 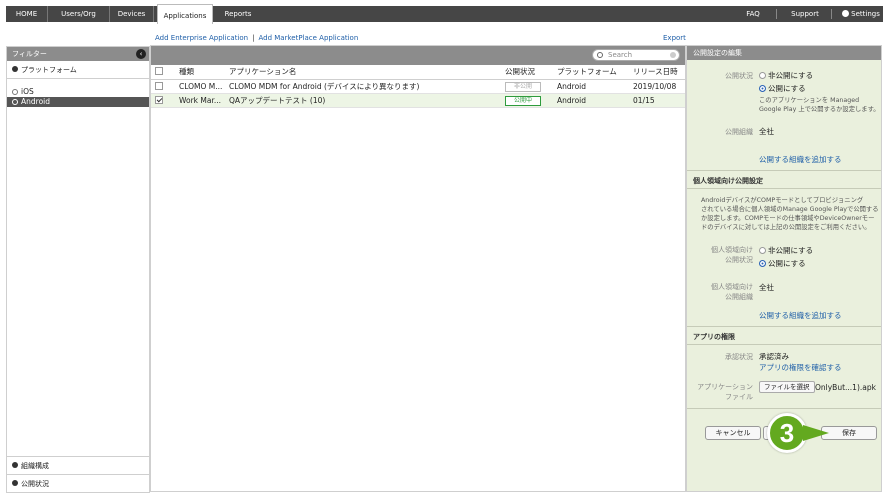 I want to click on nav-reports: Reports, so click(x=238, y=14).